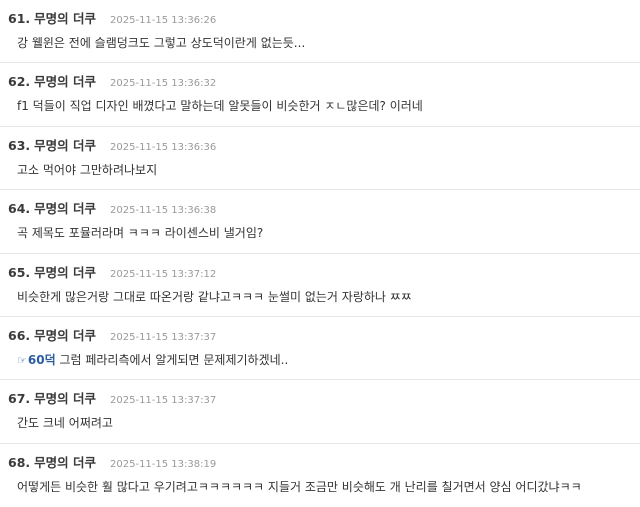 The height and width of the screenshot is (507, 640). I want to click on comment-timestamp: 2025-11-15 13:37:12, so click(163, 274).